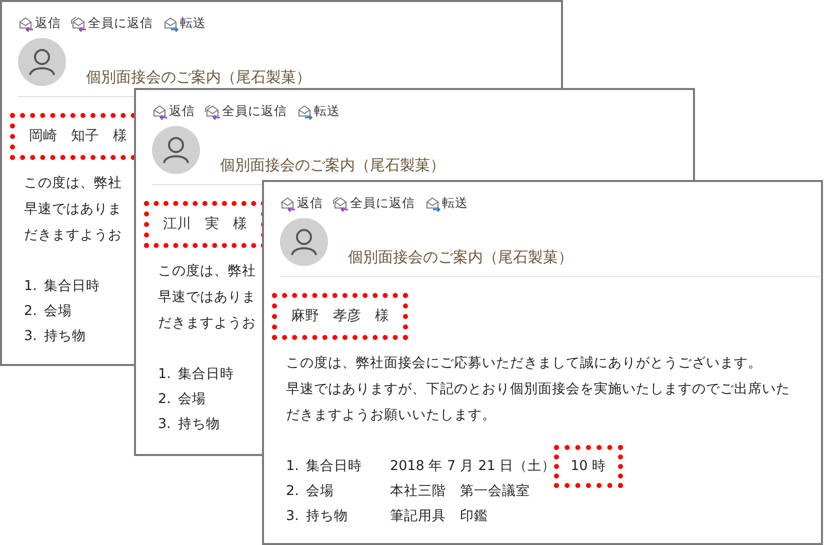 This screenshot has height=545, width=824. Describe the element at coordinates (439, 516) in the screenshot. I see `list-value: 筆記用具 印鑑` at that location.